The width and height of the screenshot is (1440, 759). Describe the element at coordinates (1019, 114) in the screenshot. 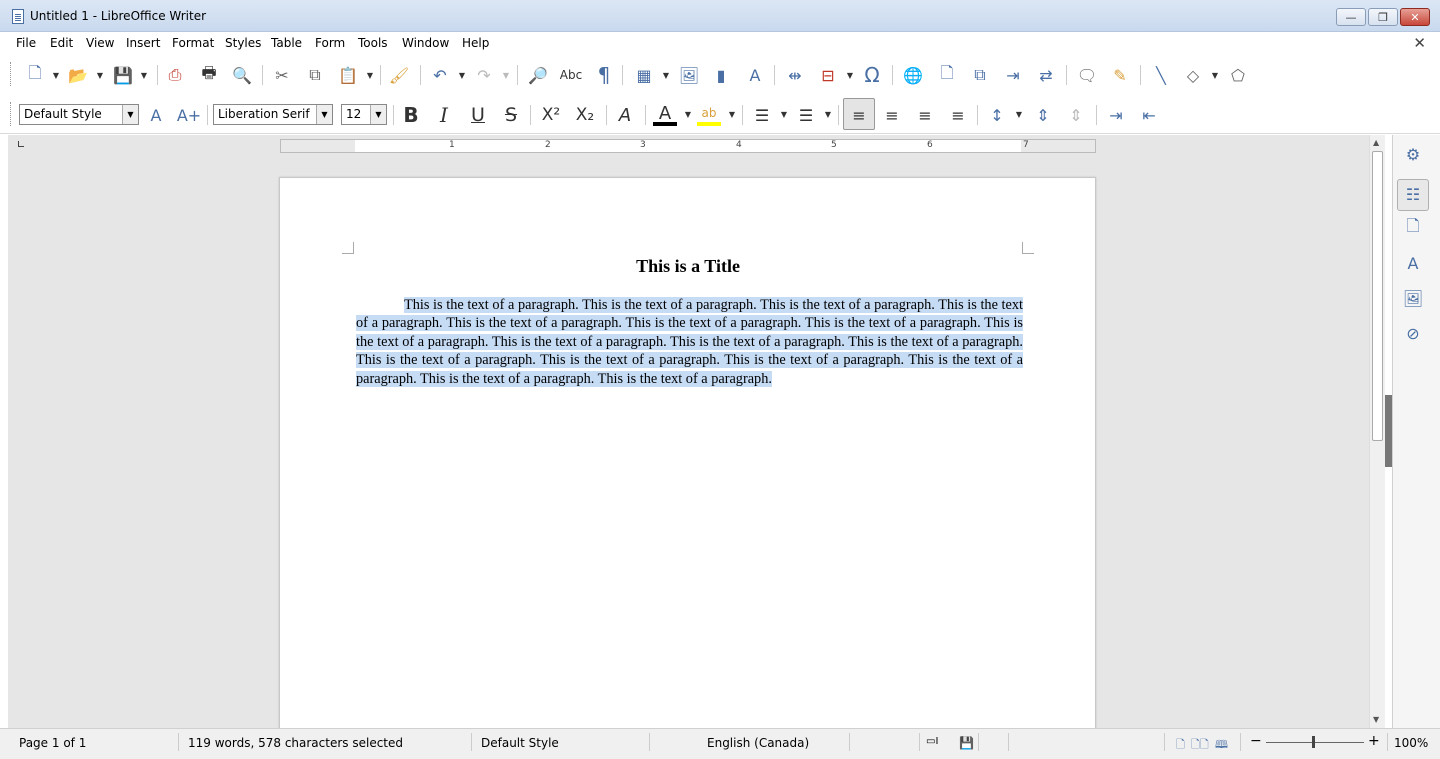

I see `line-spacing-dropdown-icon: ▼` at that location.